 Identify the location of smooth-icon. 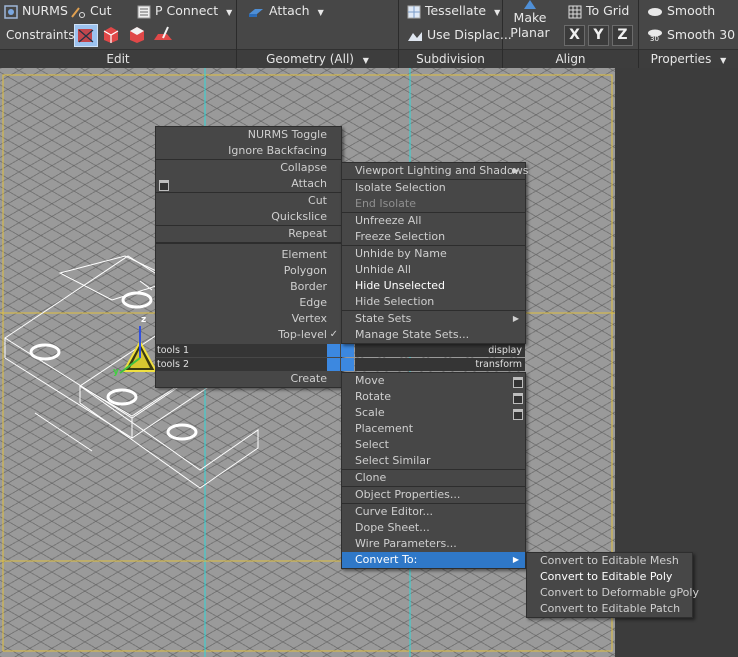
(655, 11).